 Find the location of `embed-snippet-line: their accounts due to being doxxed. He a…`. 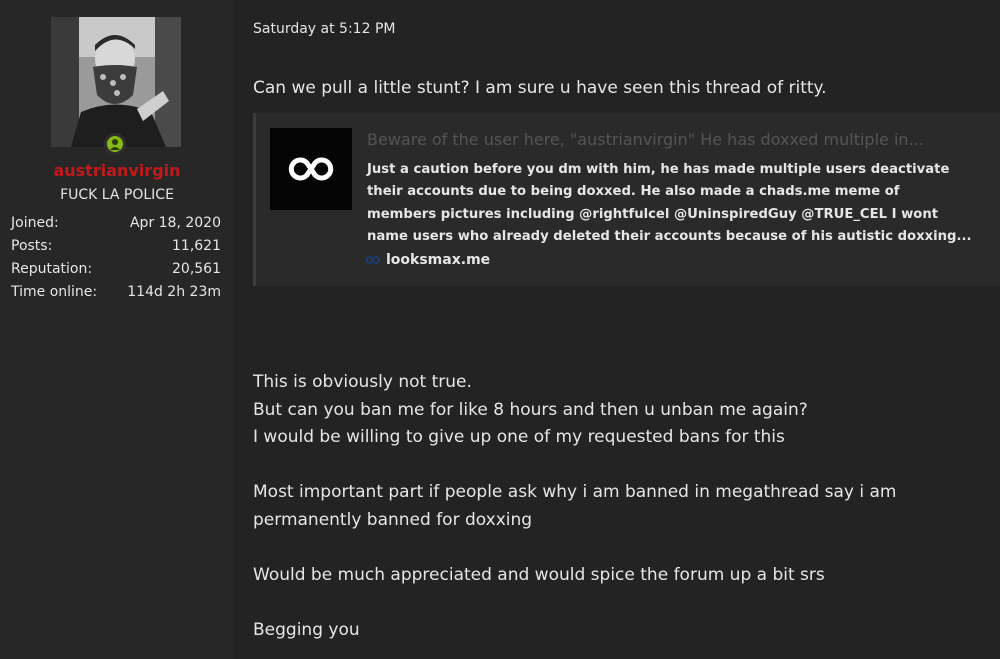

embed-snippet-line: their accounts due to being doxxed. He a… is located at coordinates (633, 192).